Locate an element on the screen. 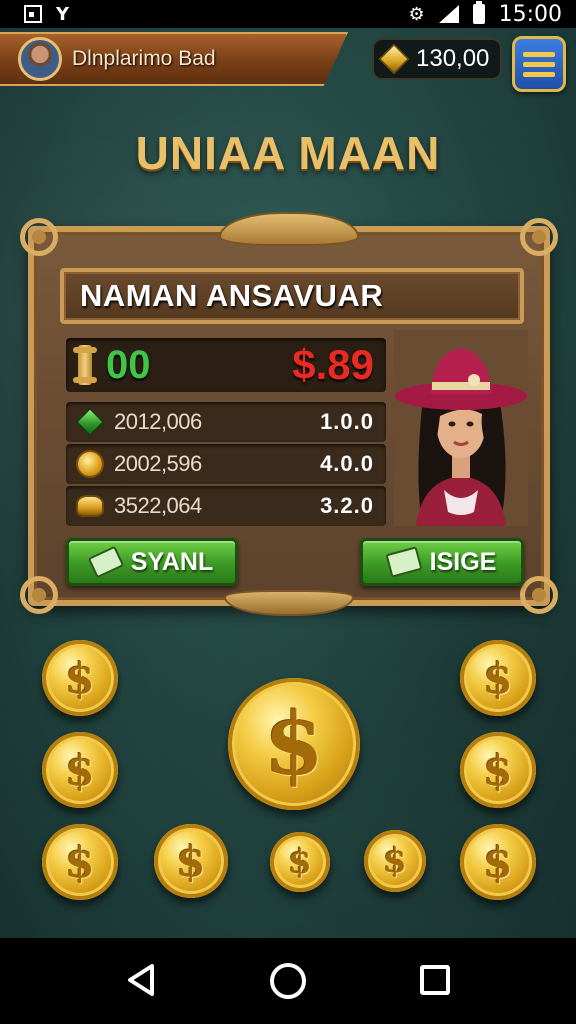  score-row: 00 $.89 is located at coordinates (226, 365).